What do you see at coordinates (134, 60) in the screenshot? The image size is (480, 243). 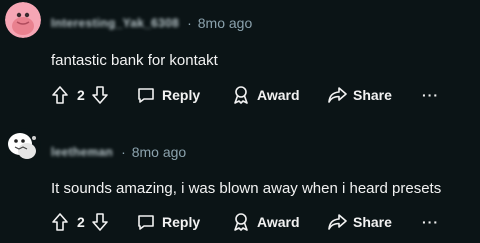 I see `comment-text: fantastic bank for kontakt` at bounding box center [134, 60].